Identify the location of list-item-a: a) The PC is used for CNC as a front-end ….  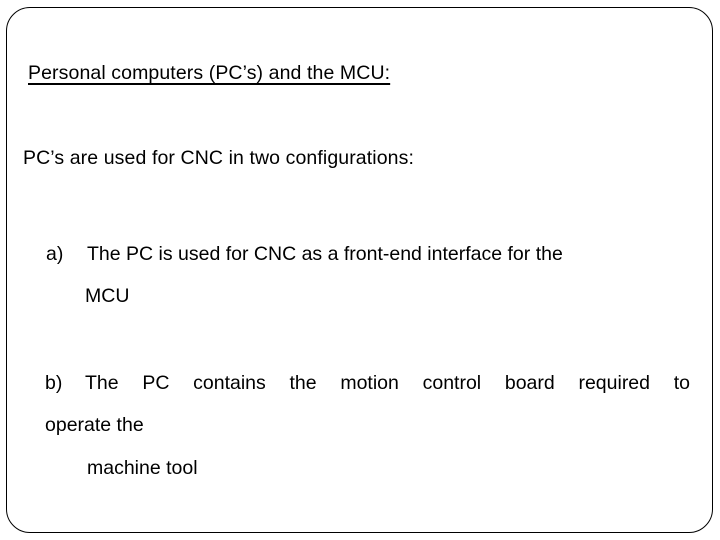
(368, 254).